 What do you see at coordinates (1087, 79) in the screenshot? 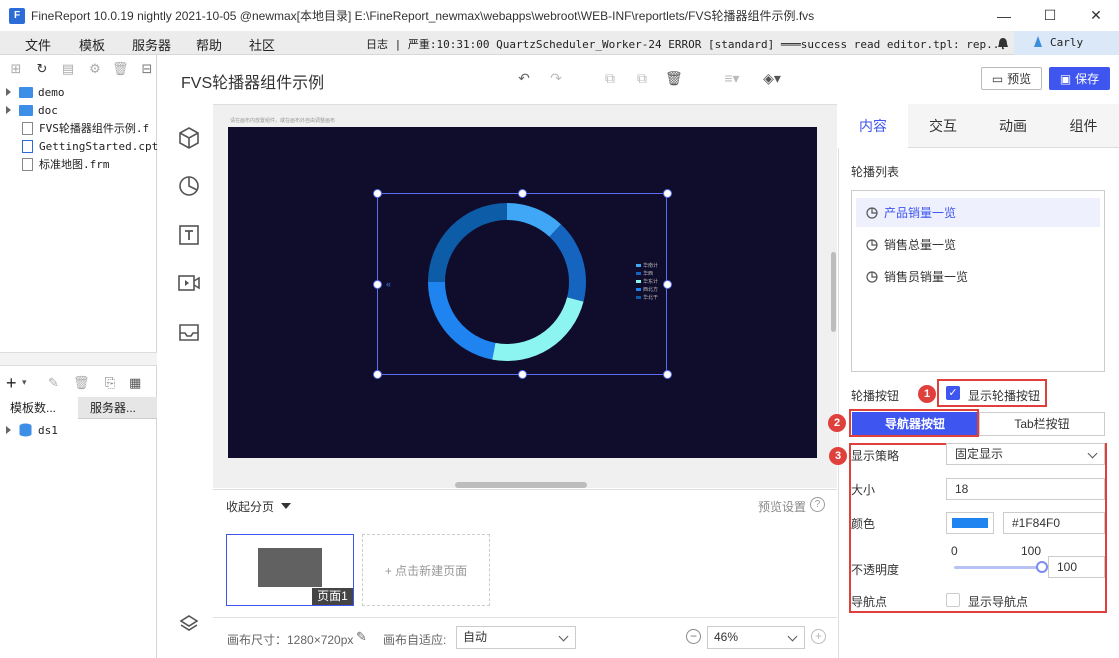
I see `save-label: 保存` at bounding box center [1087, 79].